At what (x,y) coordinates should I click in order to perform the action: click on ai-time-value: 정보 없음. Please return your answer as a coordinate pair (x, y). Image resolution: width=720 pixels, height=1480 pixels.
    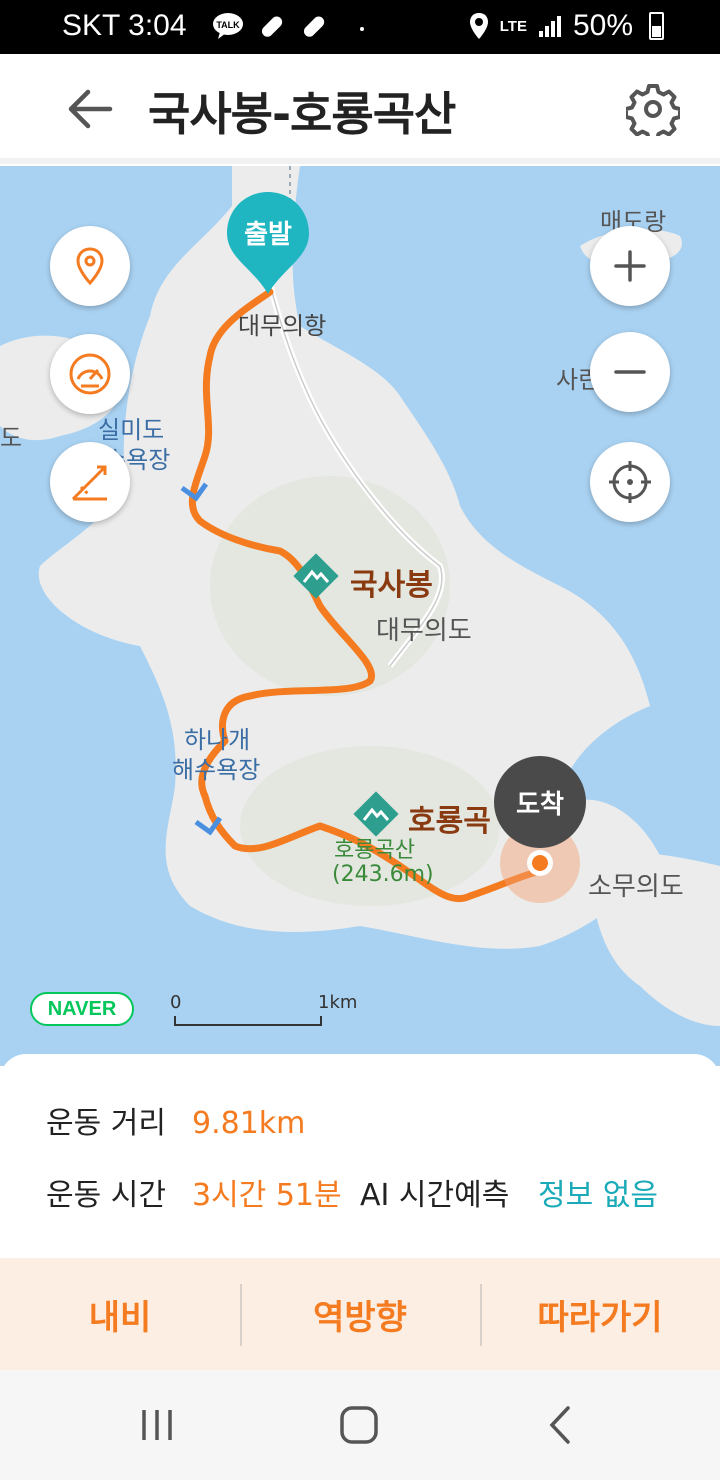
    Looking at the image, I should click on (598, 1195).